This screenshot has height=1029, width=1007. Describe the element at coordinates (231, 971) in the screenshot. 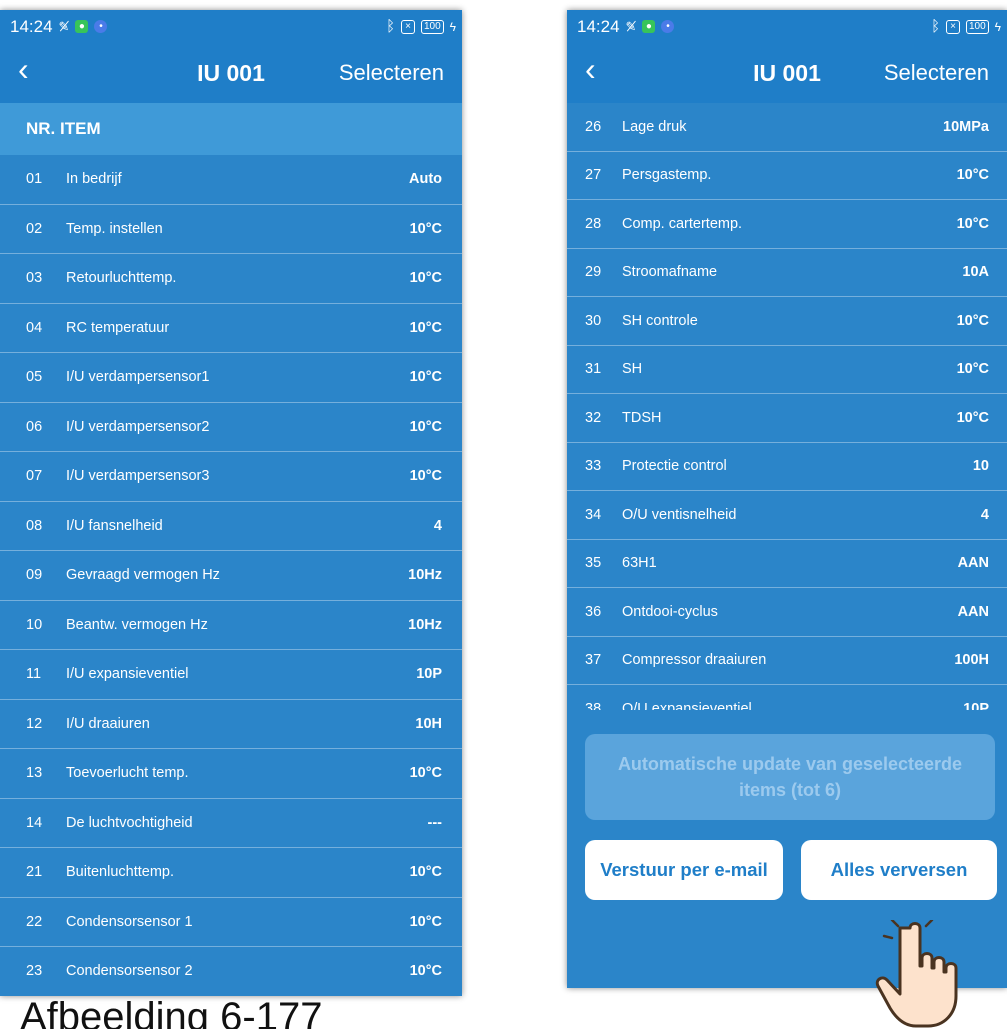

I see `list-item: 23 Condensorsensor 2 10°C` at that location.